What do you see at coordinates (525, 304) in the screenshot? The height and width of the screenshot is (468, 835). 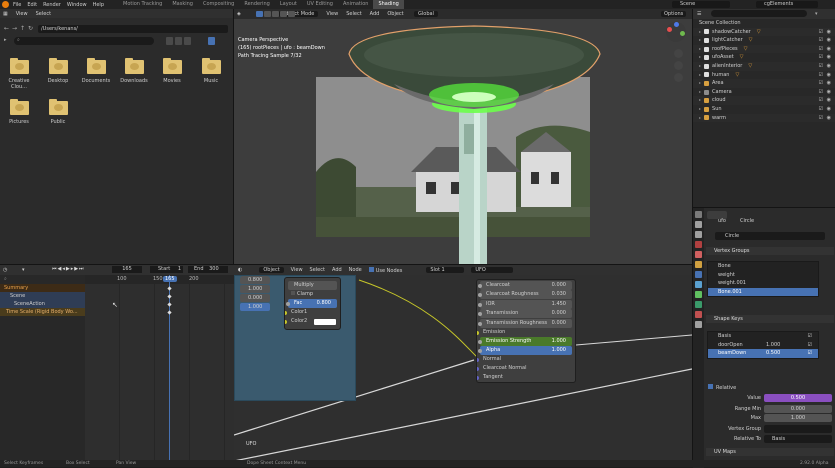 I see `bsdf-input-row: IOR 1.450` at bounding box center [525, 304].